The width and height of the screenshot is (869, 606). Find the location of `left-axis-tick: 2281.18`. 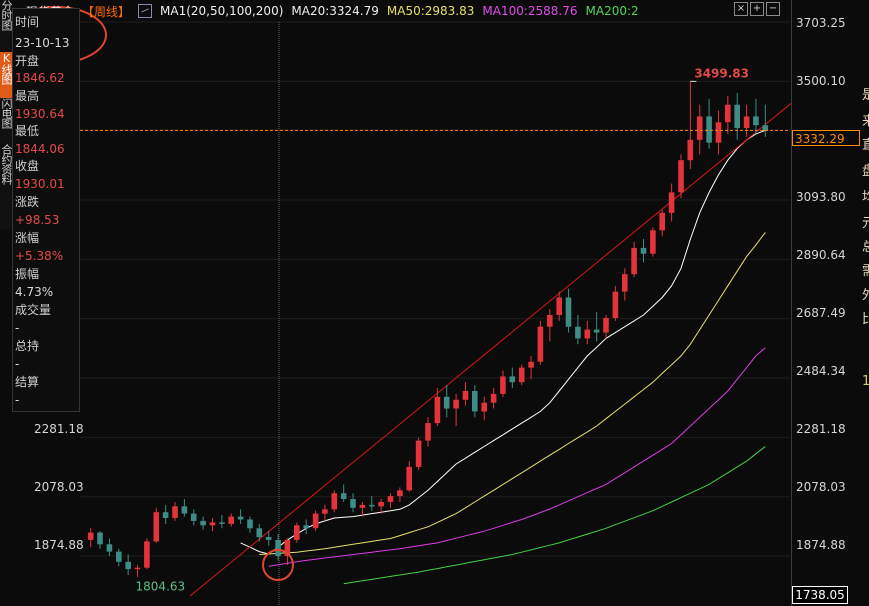

left-axis-tick: 2281.18 is located at coordinates (59, 429).